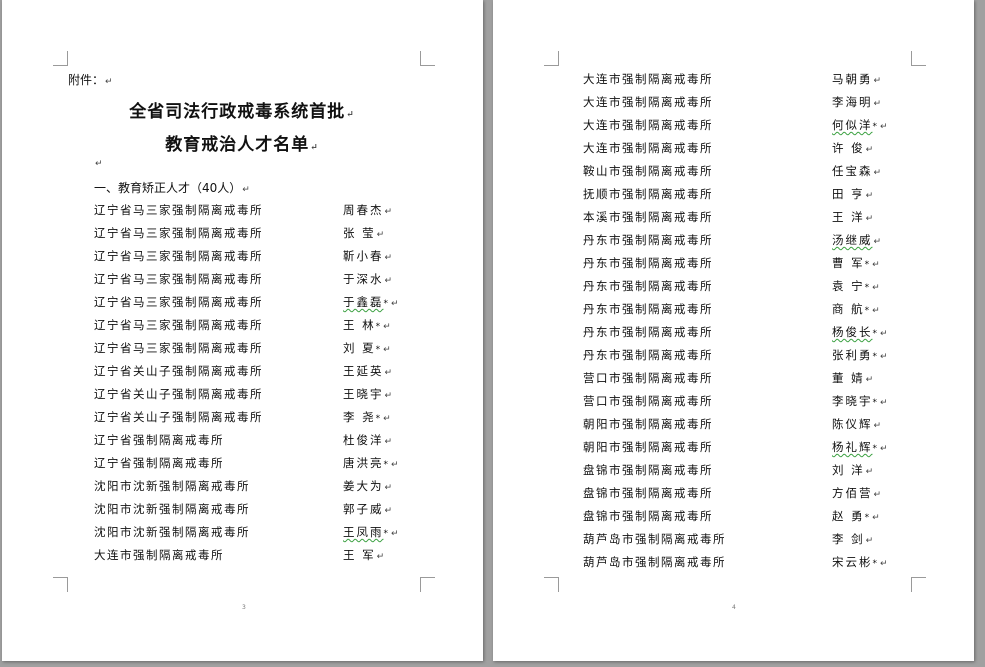 This screenshot has height=667, width=985. I want to click on person-name: 王延英, so click(363, 371).